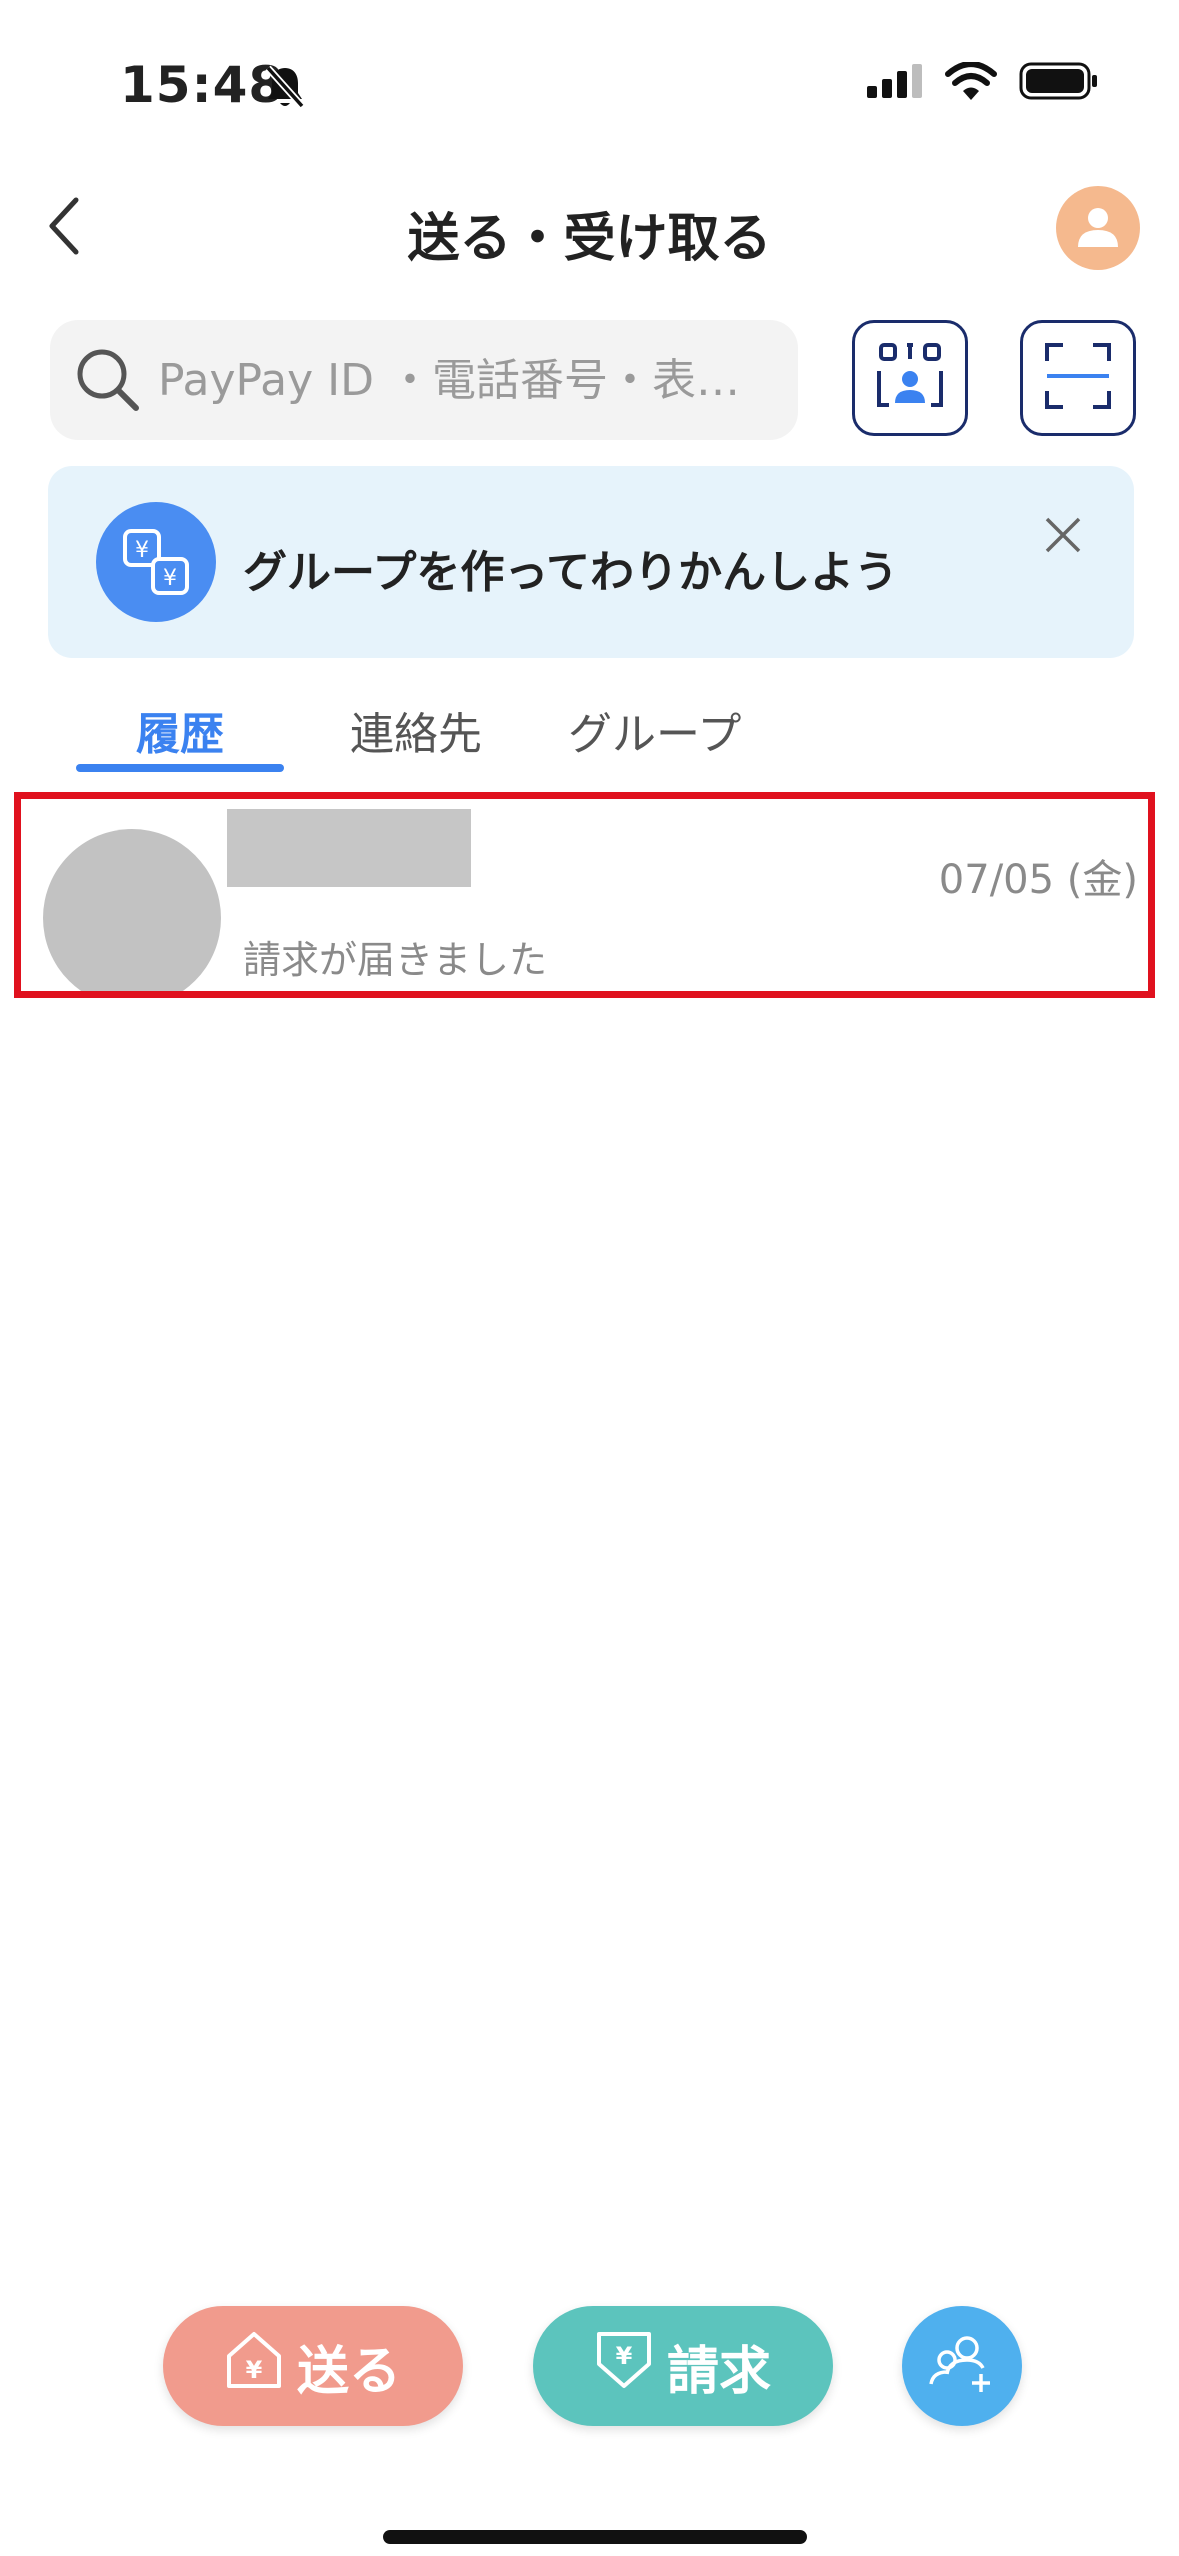 Image resolution: width=1179 pixels, height=2556 pixels. I want to click on my-qr-code-icon, so click(910, 378).